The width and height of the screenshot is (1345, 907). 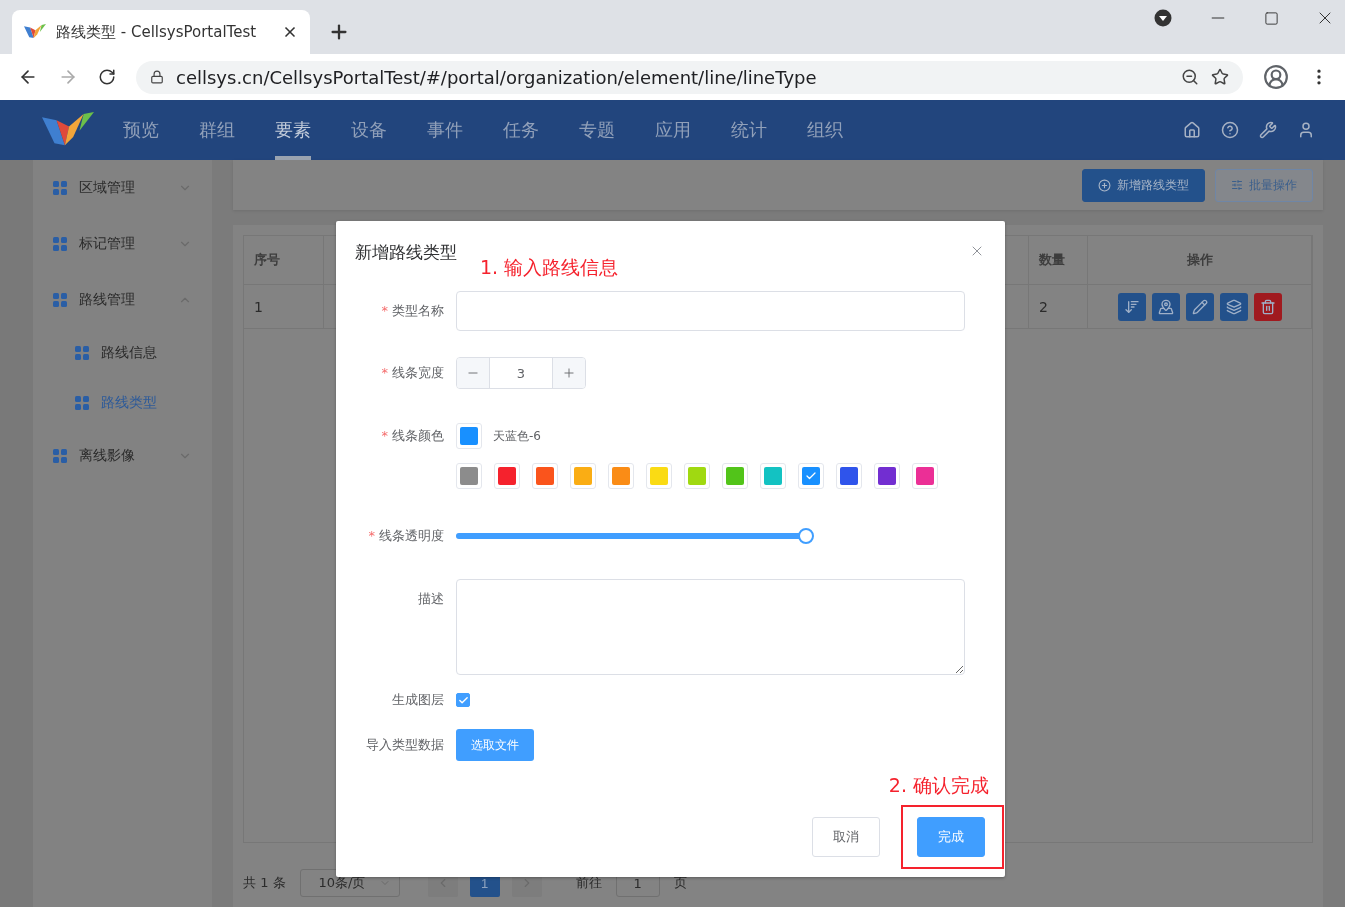 What do you see at coordinates (517, 436) in the screenshot?
I see `color-name: 天蓝色-6` at bounding box center [517, 436].